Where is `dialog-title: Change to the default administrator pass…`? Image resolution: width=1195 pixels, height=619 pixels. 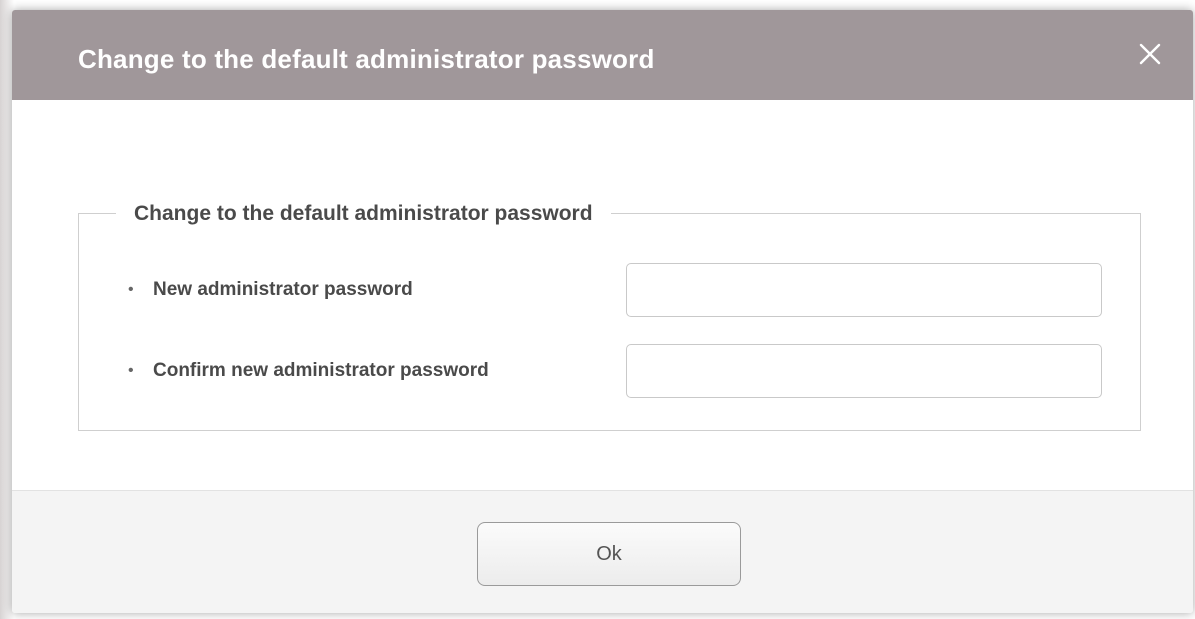 dialog-title: Change to the default administrator pass… is located at coordinates (366, 59).